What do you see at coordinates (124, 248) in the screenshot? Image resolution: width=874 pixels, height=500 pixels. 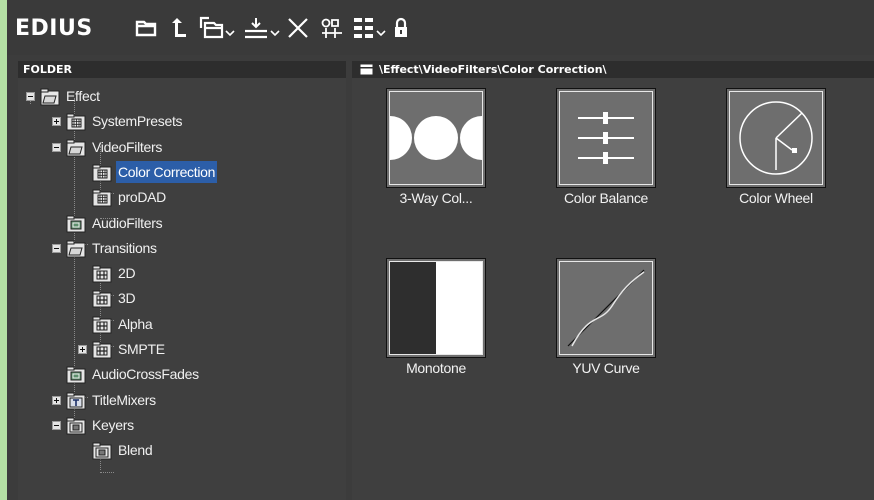 I see `folder-tree-item: Transitions` at bounding box center [124, 248].